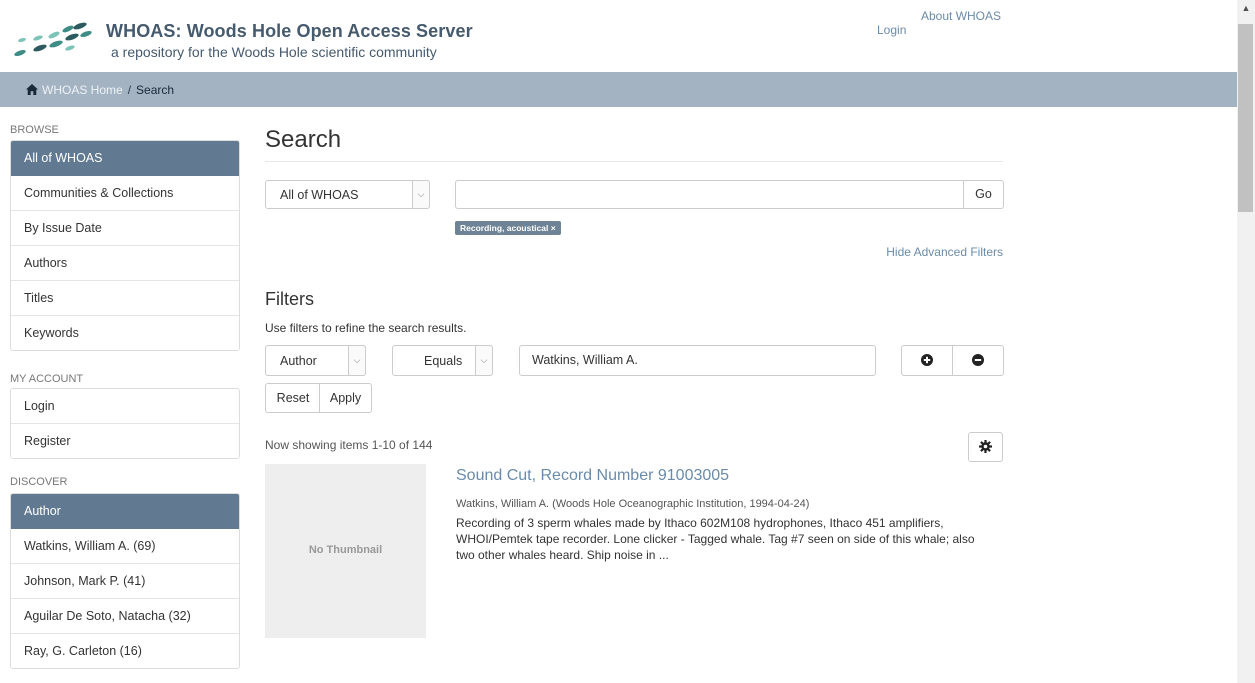  I want to click on apply-button: Apply, so click(345, 398).